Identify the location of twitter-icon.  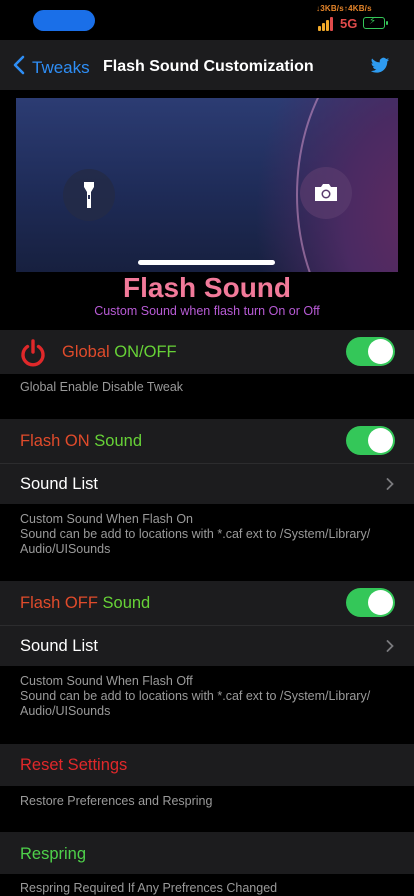
(380, 66).